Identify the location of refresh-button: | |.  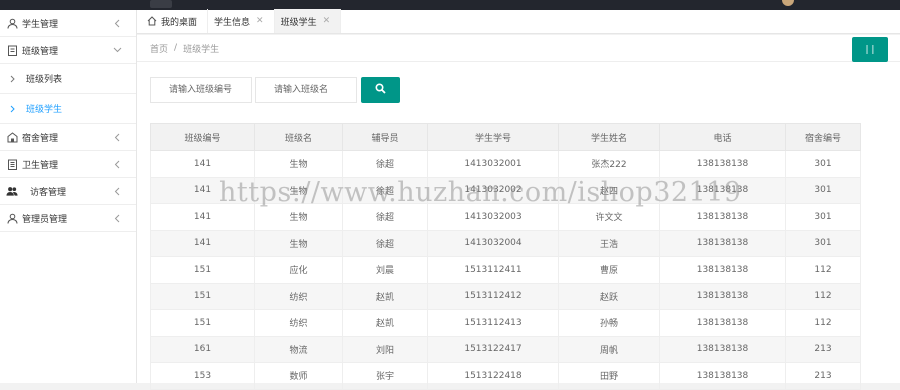
(870, 49).